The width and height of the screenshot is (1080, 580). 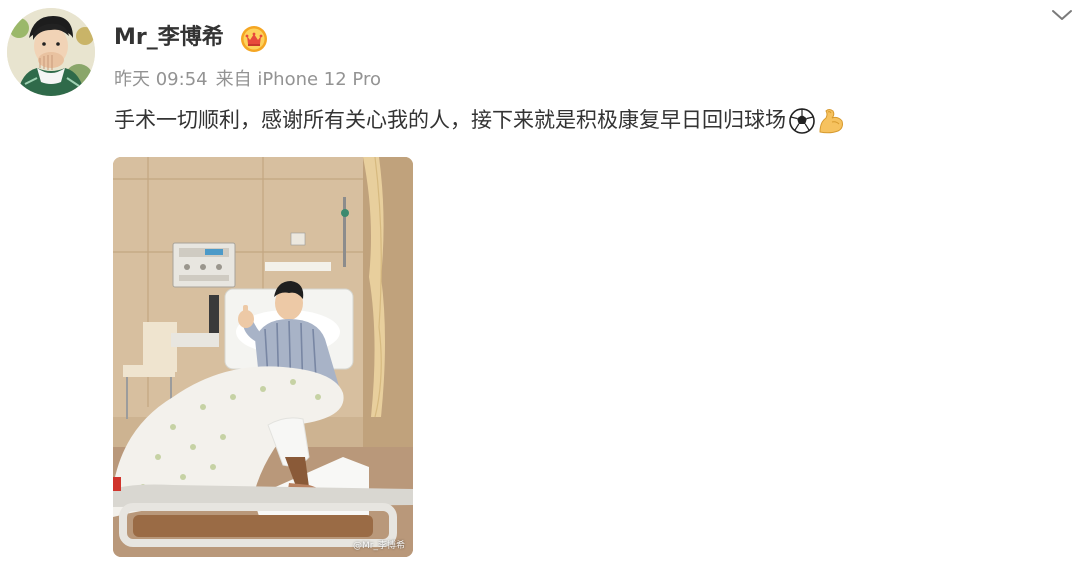 What do you see at coordinates (161, 79) in the screenshot?
I see `post-time: 昨天 09:54` at bounding box center [161, 79].